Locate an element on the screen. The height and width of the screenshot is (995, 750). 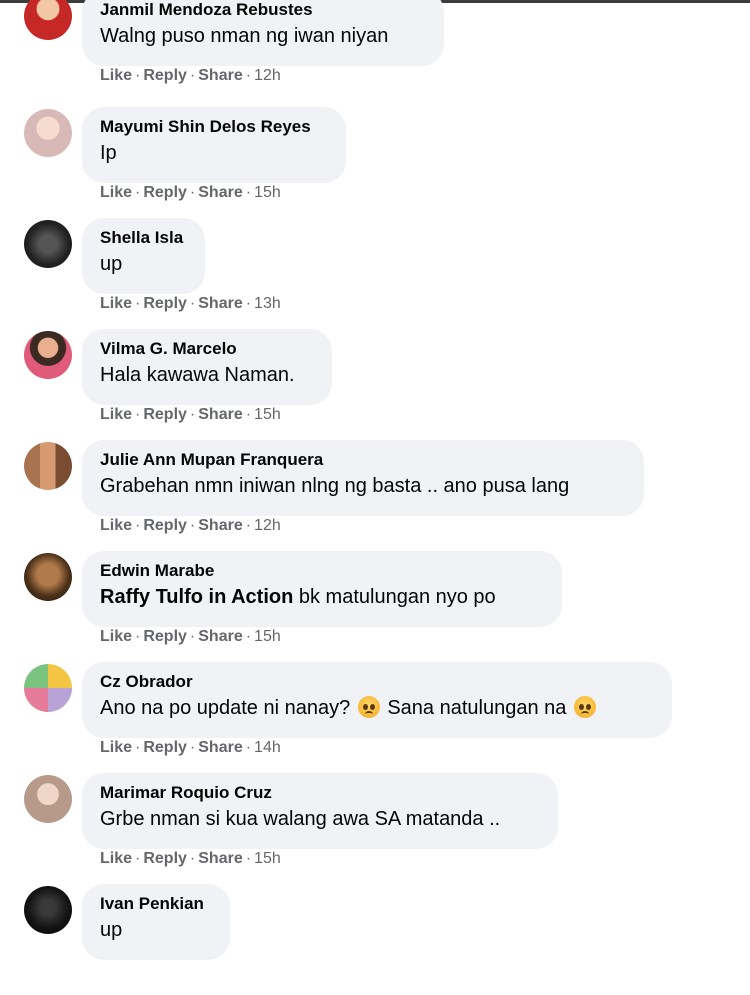
comment-author: Shella Isla is located at coordinates (143, 238).